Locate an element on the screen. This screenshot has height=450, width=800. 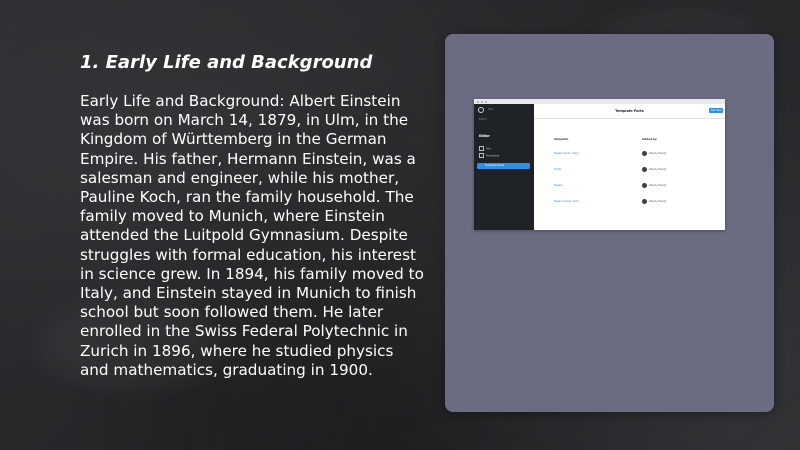
sidebar-site-name: Site is located at coordinates (490, 109).